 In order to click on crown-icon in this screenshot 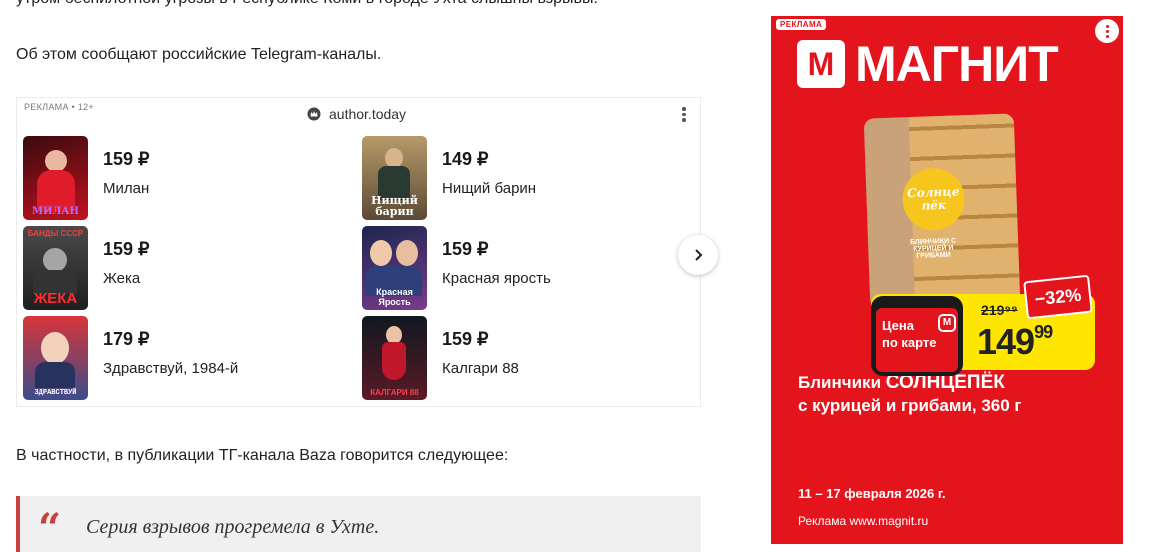, I will do `click(314, 114)`.